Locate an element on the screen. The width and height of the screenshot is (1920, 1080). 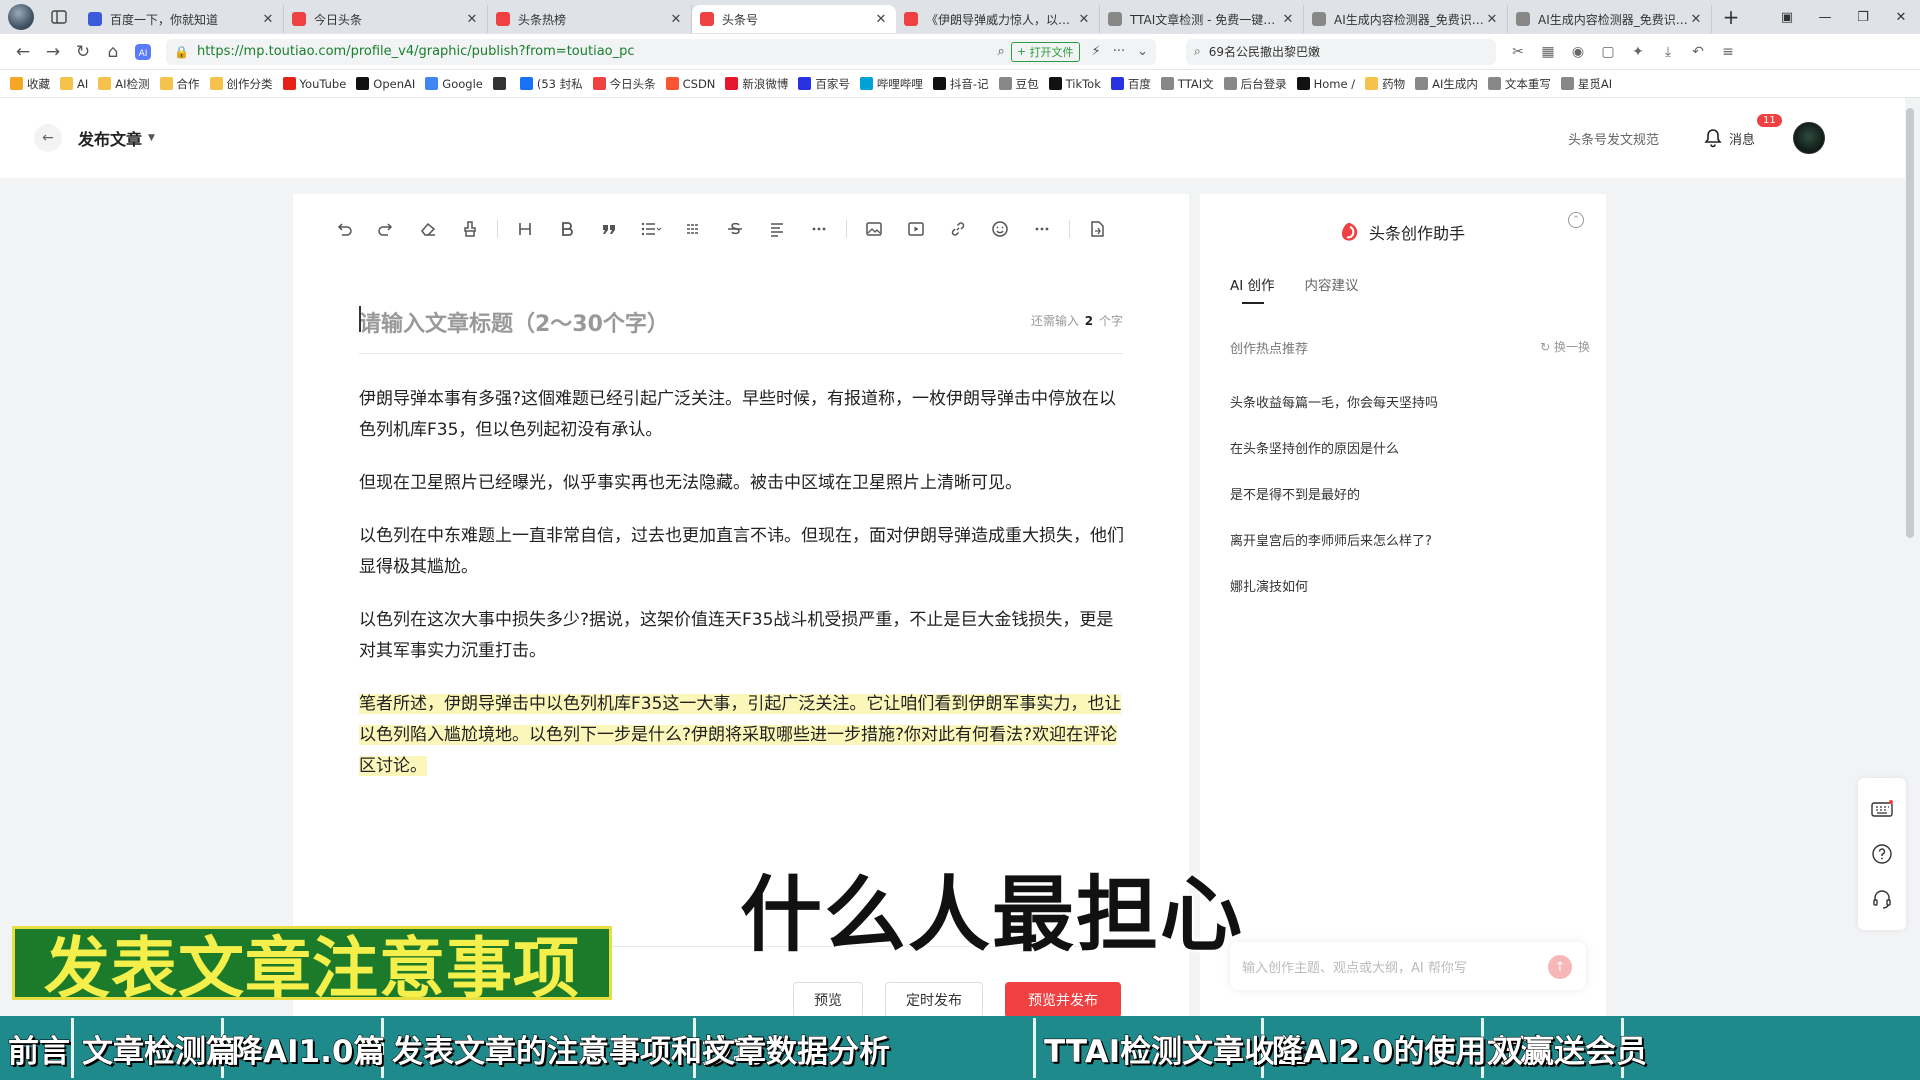
send-arrow-icon: ↑ is located at coordinates (1560, 967).